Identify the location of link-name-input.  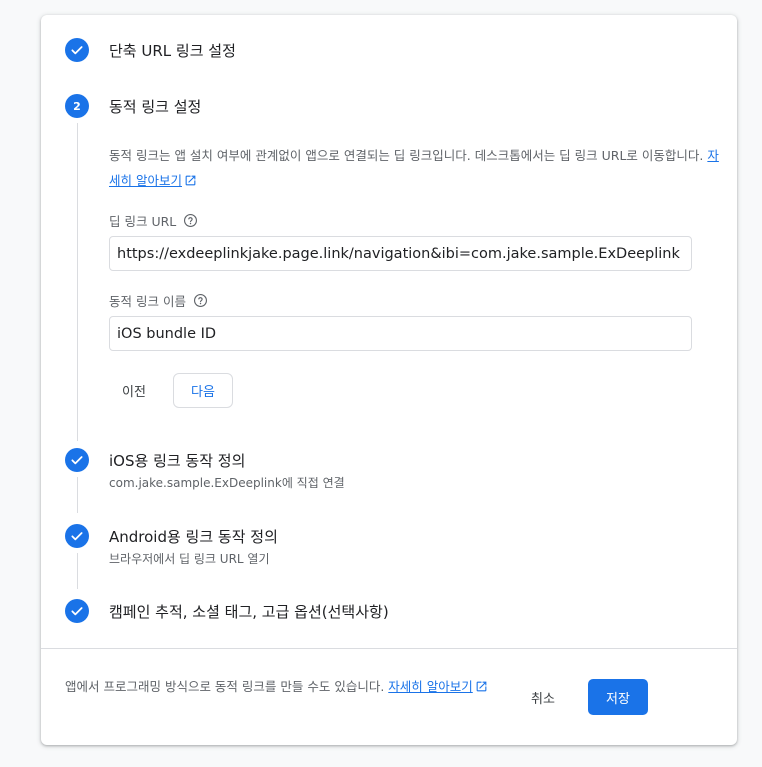
(400, 333).